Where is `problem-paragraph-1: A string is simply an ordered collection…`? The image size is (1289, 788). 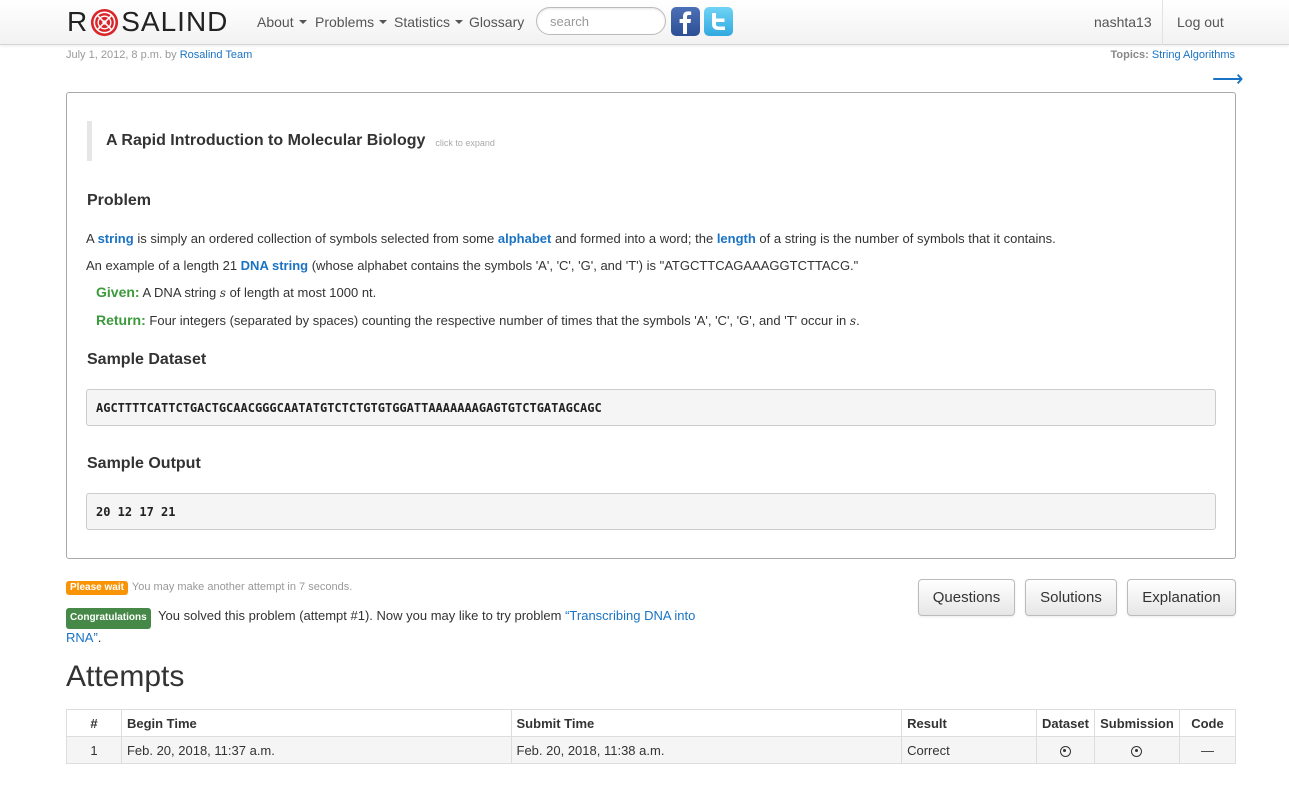 problem-paragraph-1: A string is simply an ordered collection… is located at coordinates (571, 238).